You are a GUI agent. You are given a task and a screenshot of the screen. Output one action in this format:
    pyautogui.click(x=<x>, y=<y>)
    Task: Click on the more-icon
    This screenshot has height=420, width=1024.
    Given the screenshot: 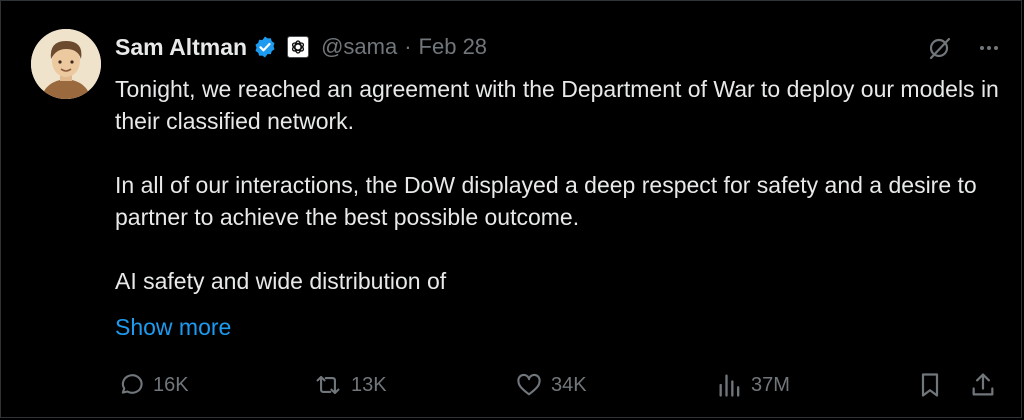 What is the action you would take?
    pyautogui.click(x=989, y=48)
    